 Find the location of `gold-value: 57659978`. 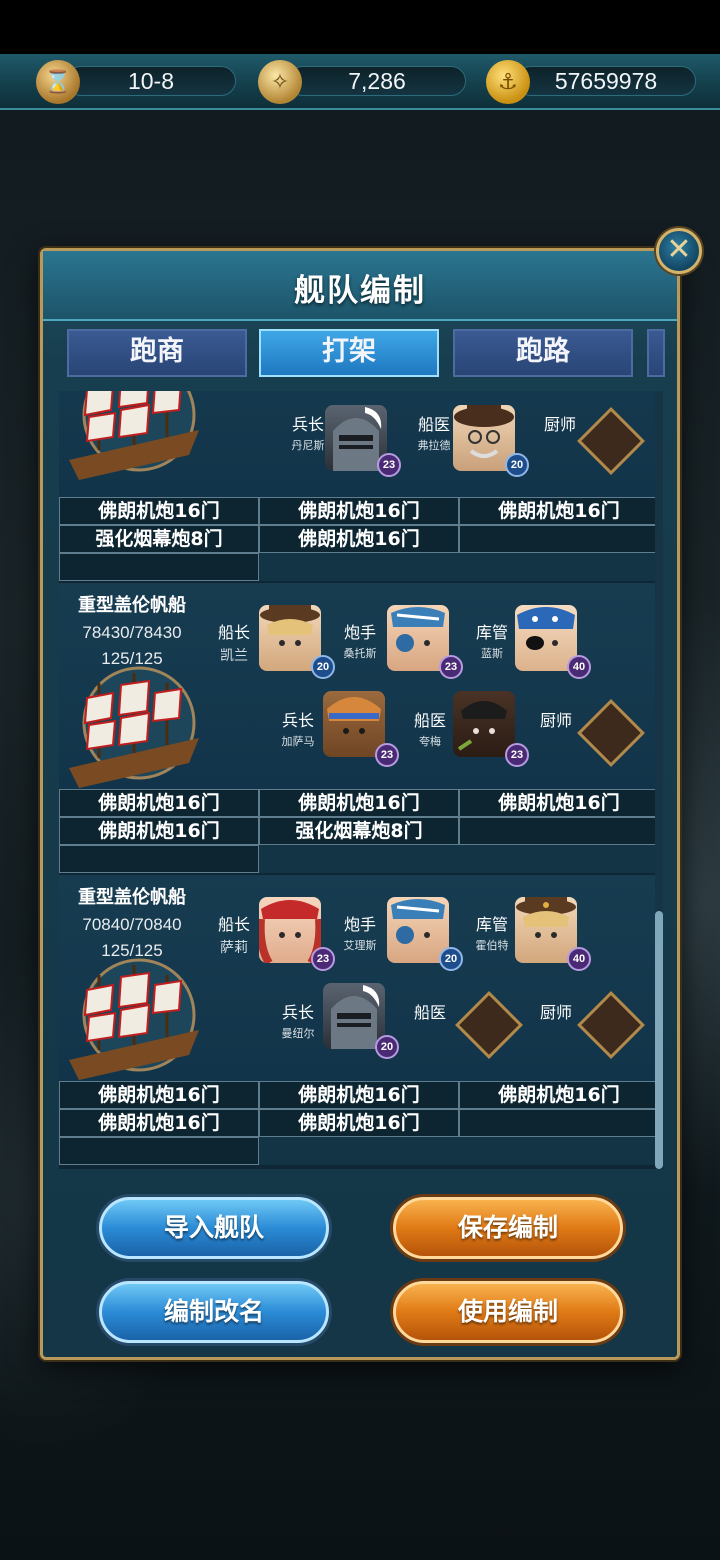

gold-value: 57659978 is located at coordinates (606, 81).